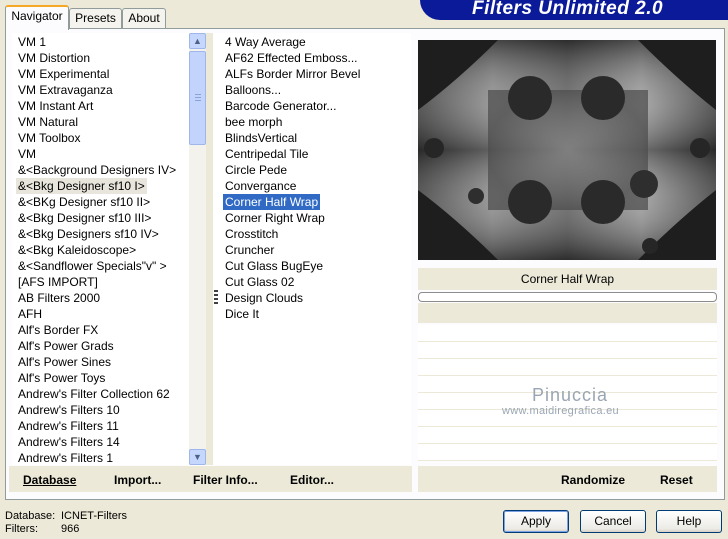 Image resolution: width=728 pixels, height=539 pixels. Describe the element at coordinates (676, 480) in the screenshot. I see `reset-button: Reset` at that location.